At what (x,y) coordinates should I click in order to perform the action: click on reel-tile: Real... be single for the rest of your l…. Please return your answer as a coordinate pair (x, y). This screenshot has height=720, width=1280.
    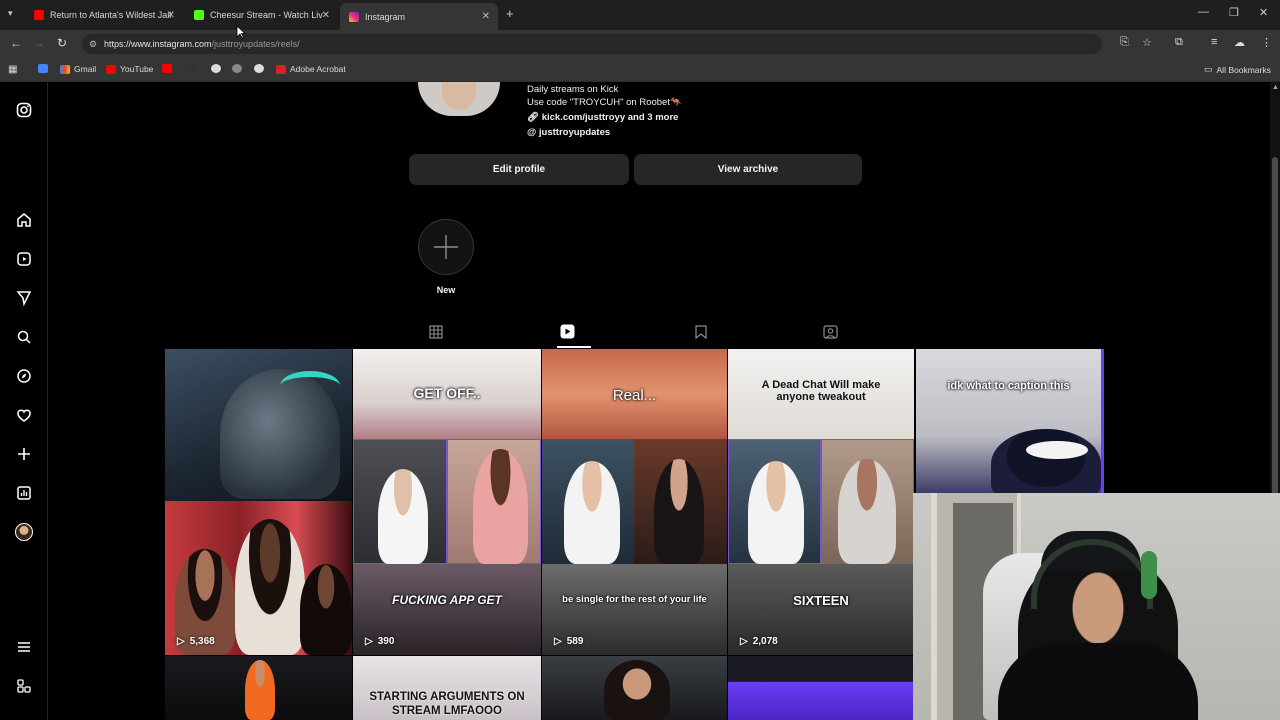
    Looking at the image, I should click on (634, 502).